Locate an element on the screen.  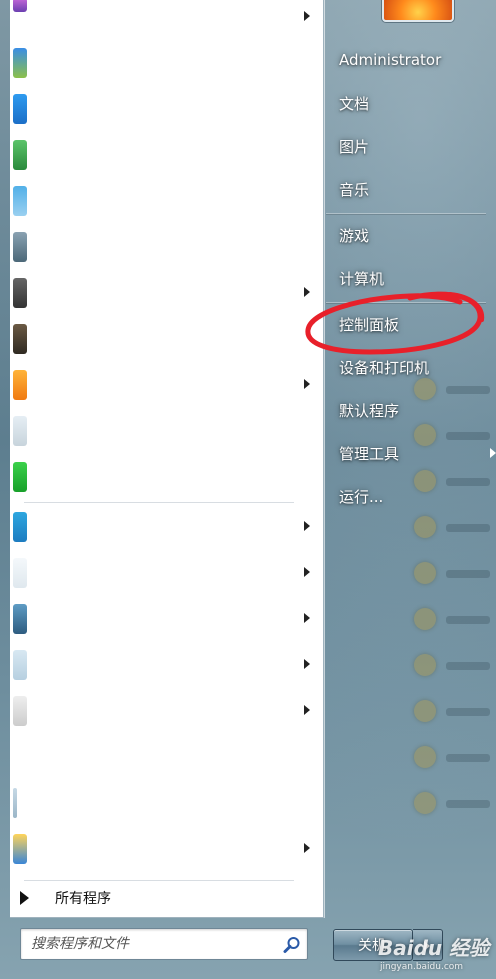
menu-item-devices-printers: 设备和打印机 is located at coordinates (411, 367).